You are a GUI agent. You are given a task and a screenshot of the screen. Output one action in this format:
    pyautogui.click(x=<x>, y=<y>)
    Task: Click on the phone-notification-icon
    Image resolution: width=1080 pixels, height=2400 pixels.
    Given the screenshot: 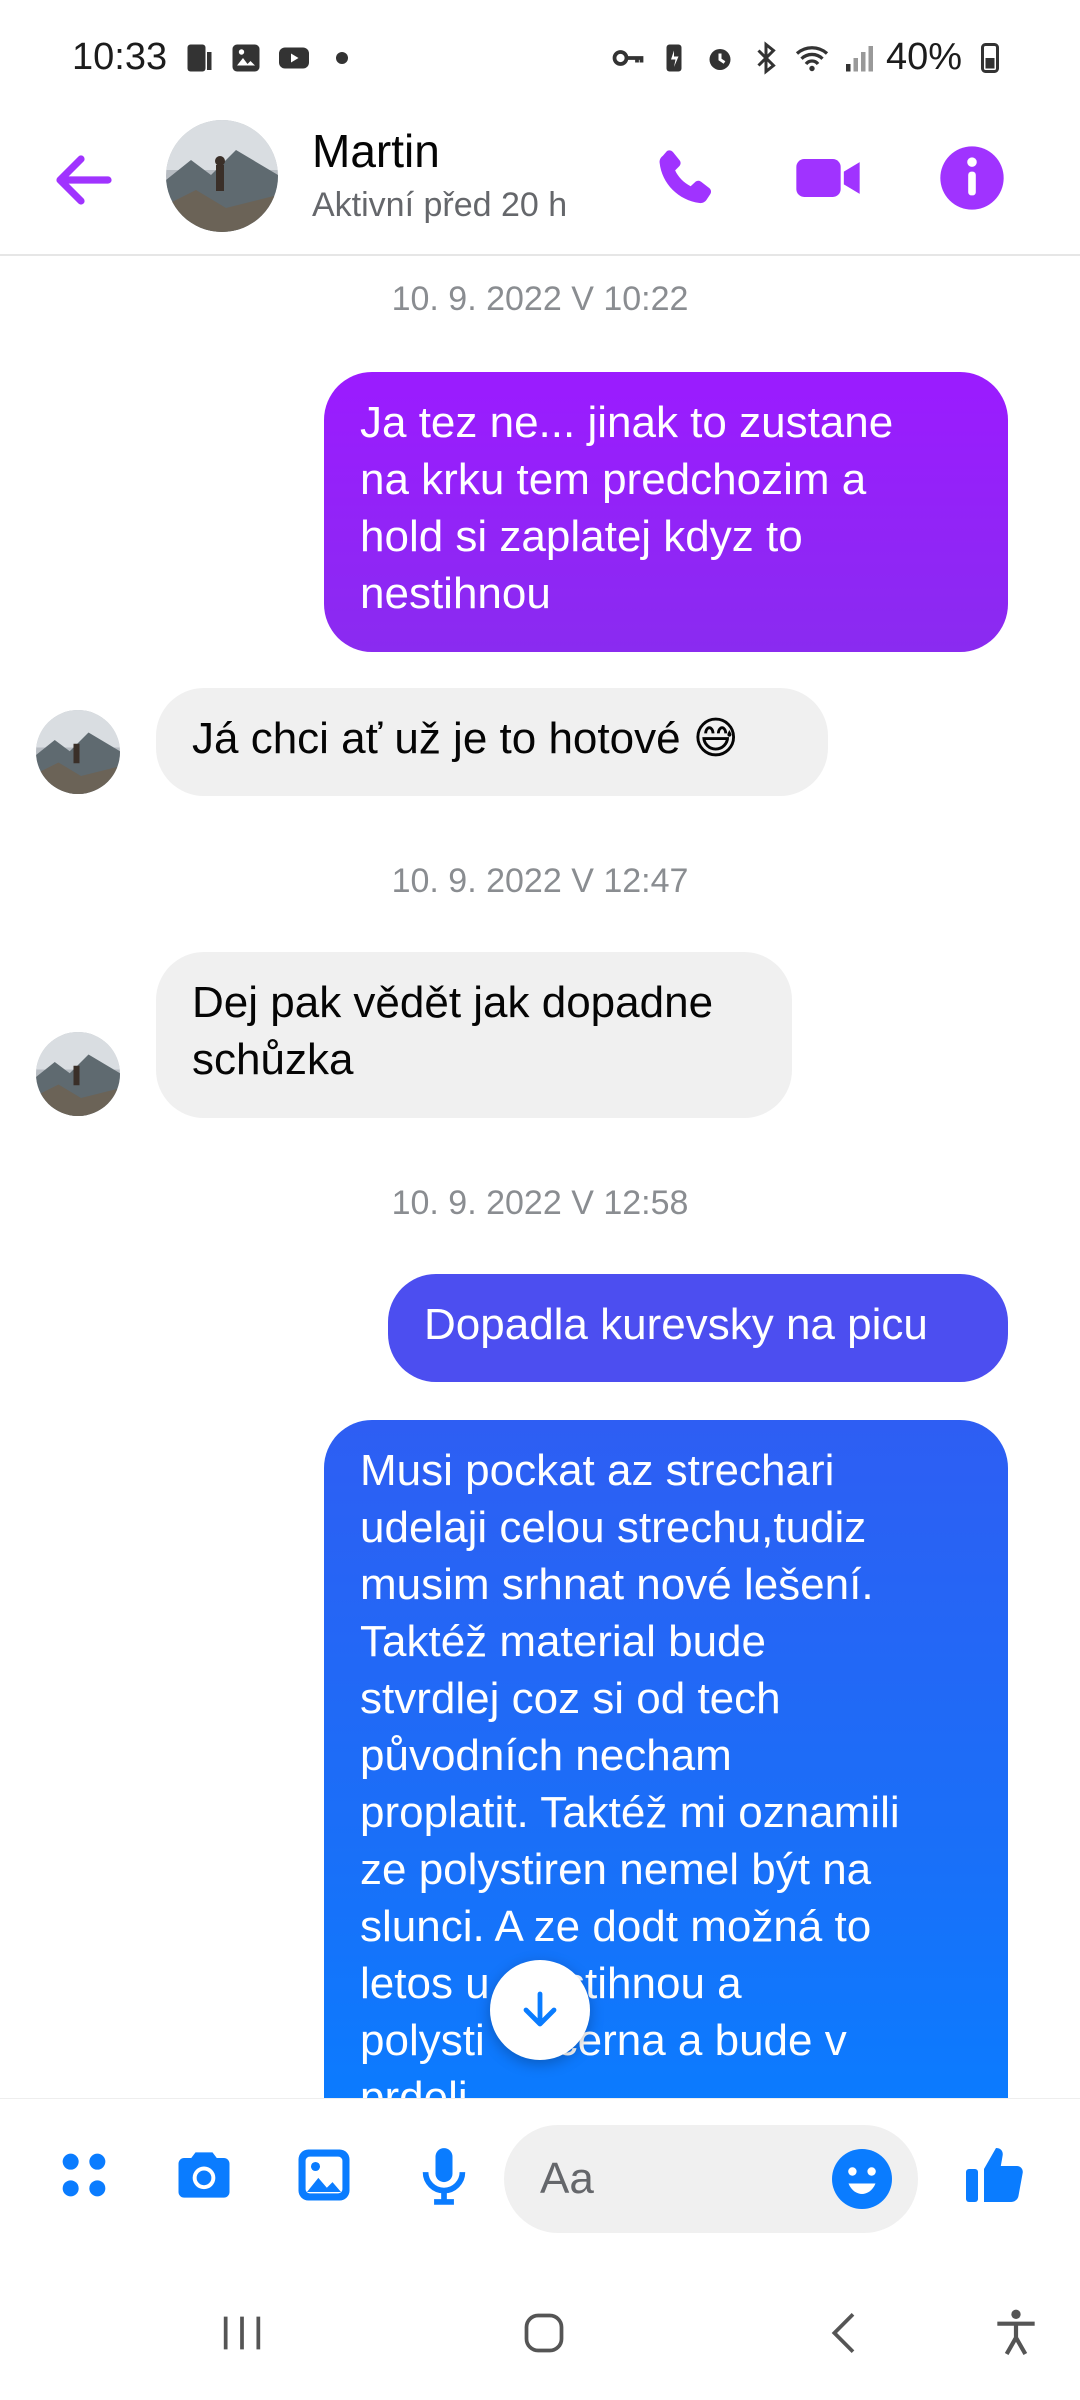 What is the action you would take?
    pyautogui.click(x=199, y=58)
    